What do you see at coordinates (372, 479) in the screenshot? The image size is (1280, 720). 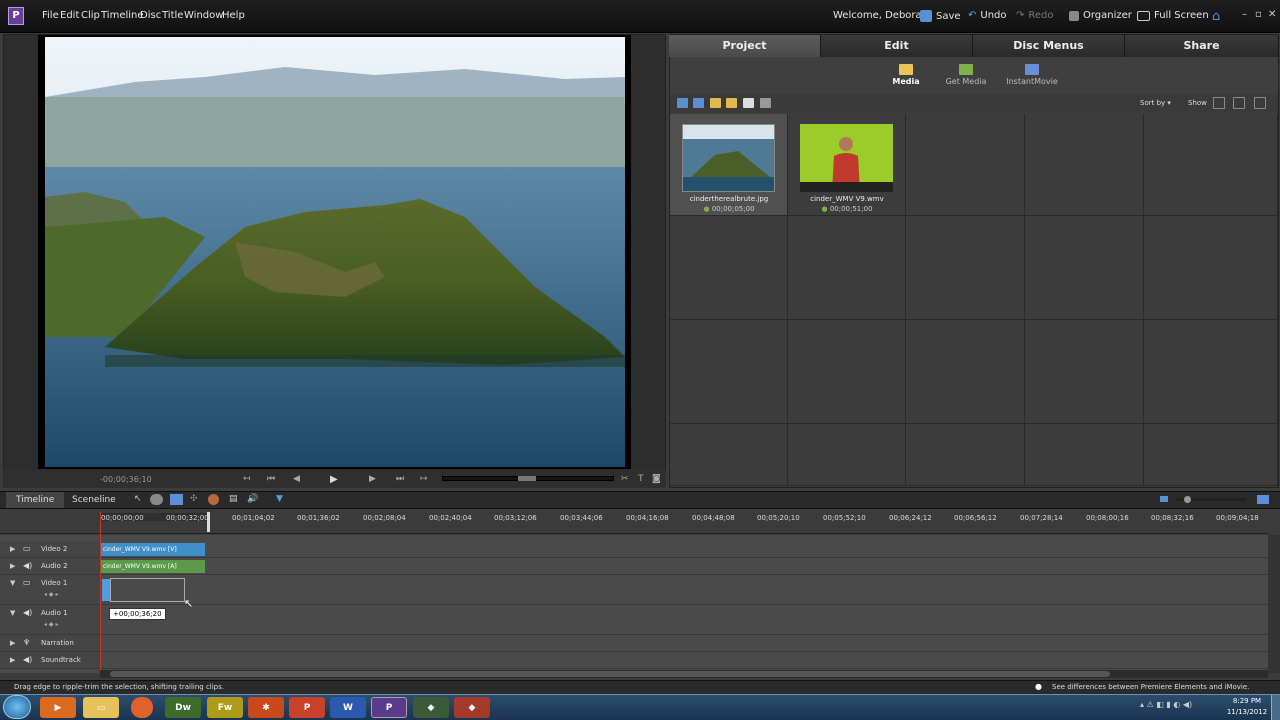 I see `step-forward-icon: ▶` at bounding box center [372, 479].